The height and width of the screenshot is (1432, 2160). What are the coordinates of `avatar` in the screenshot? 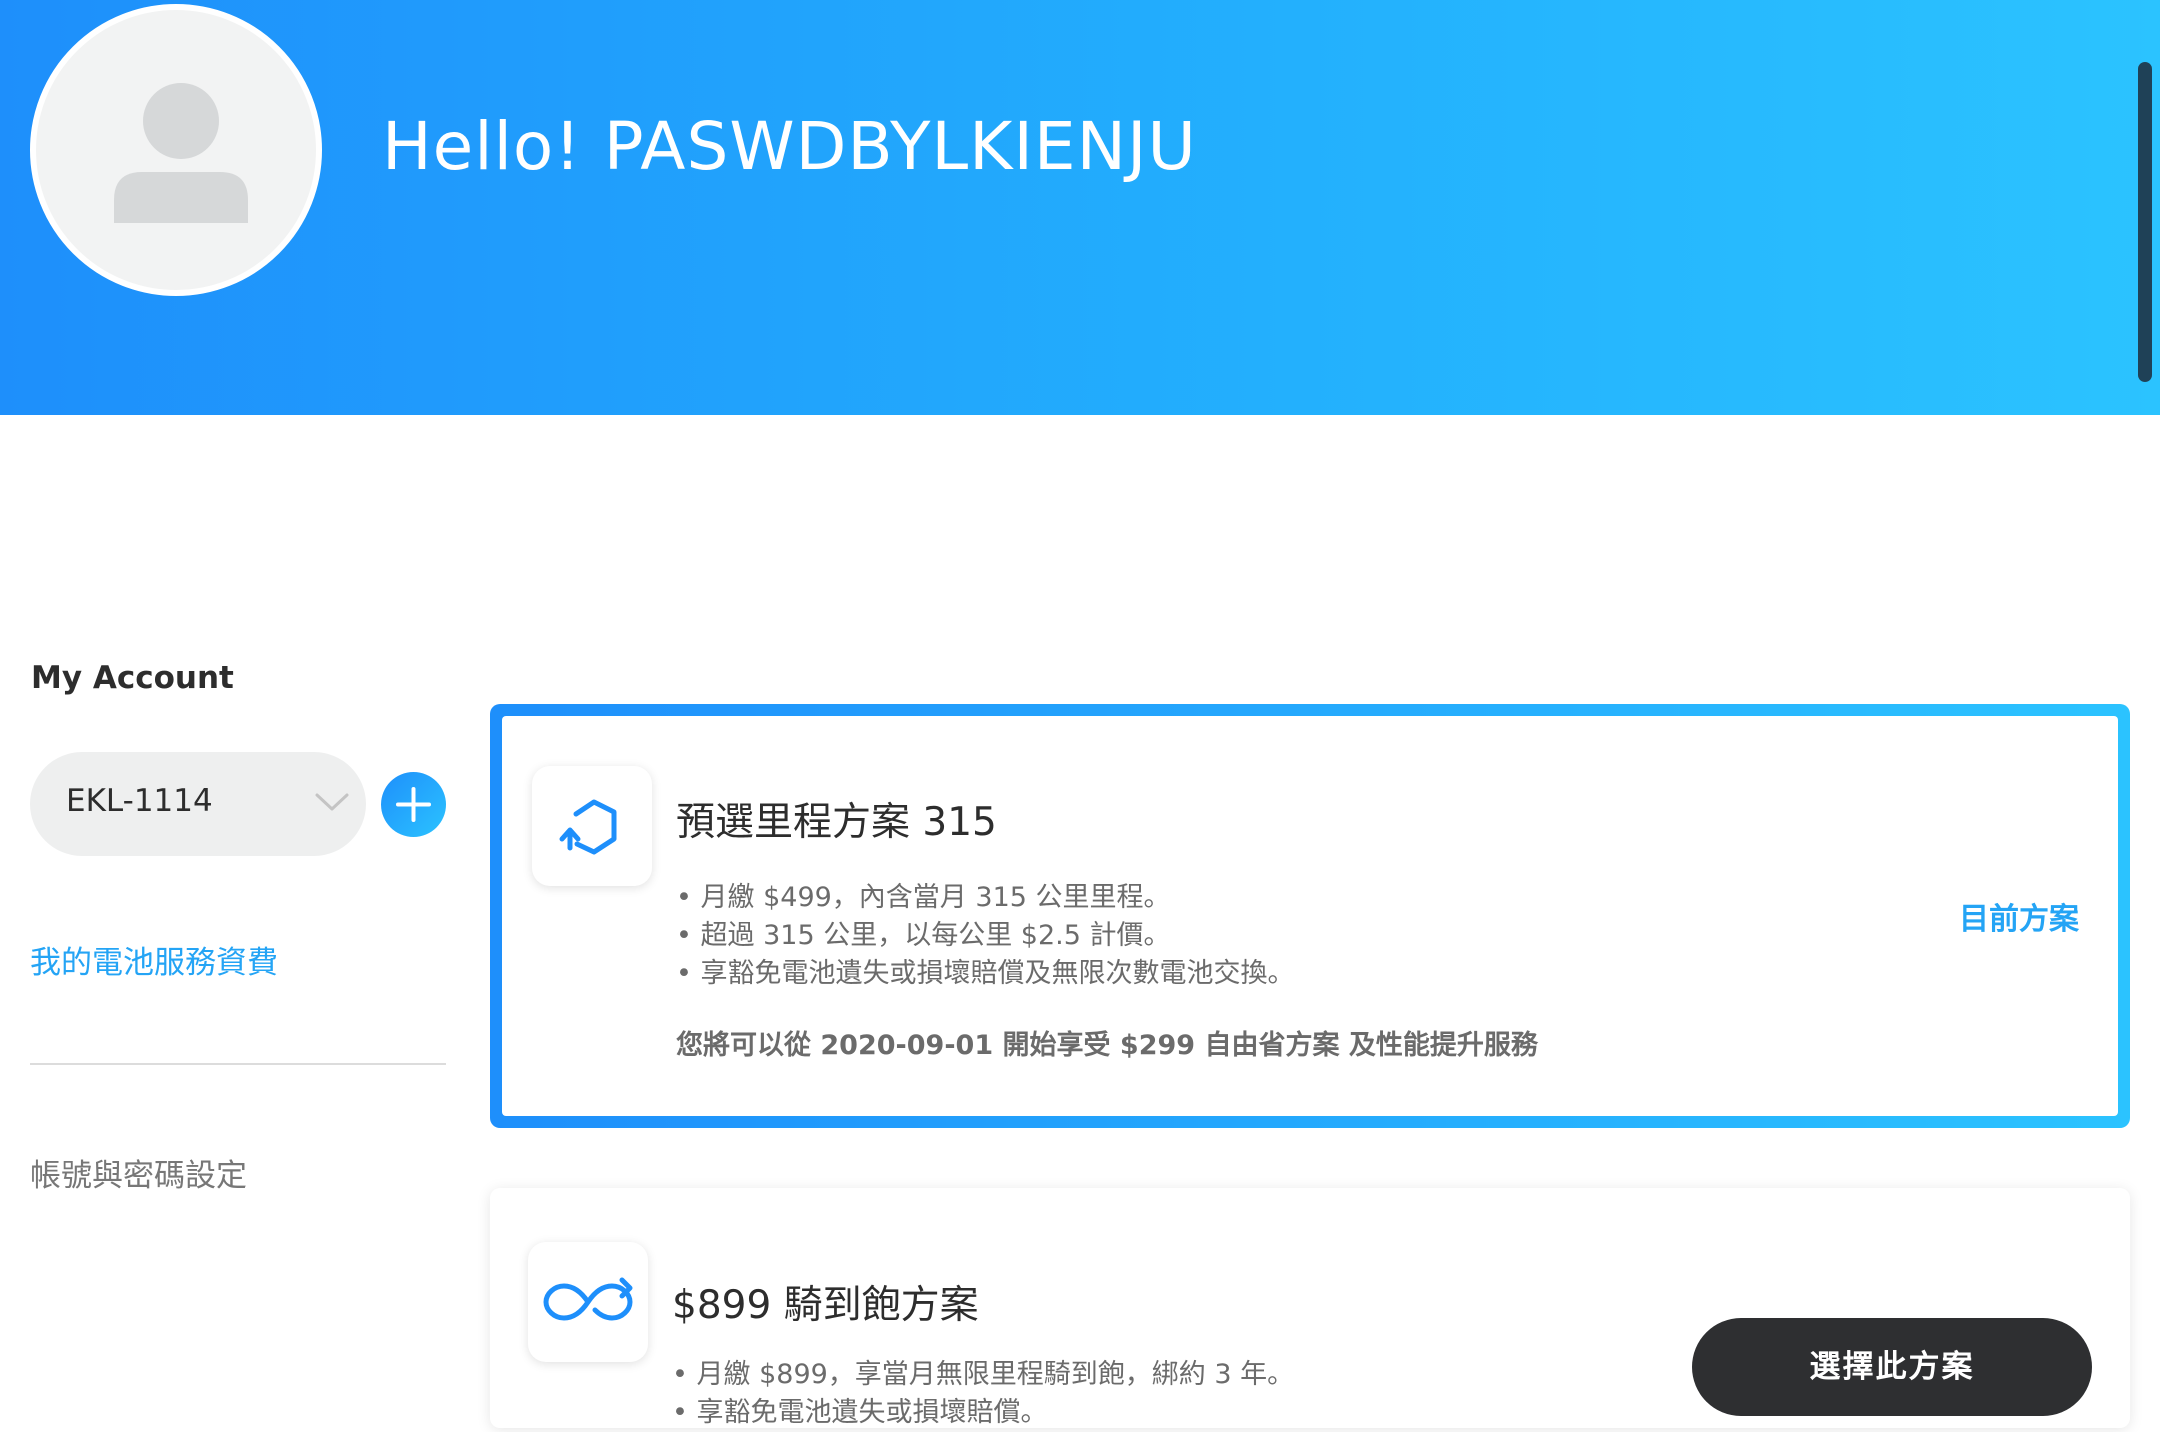 It's located at (176, 150).